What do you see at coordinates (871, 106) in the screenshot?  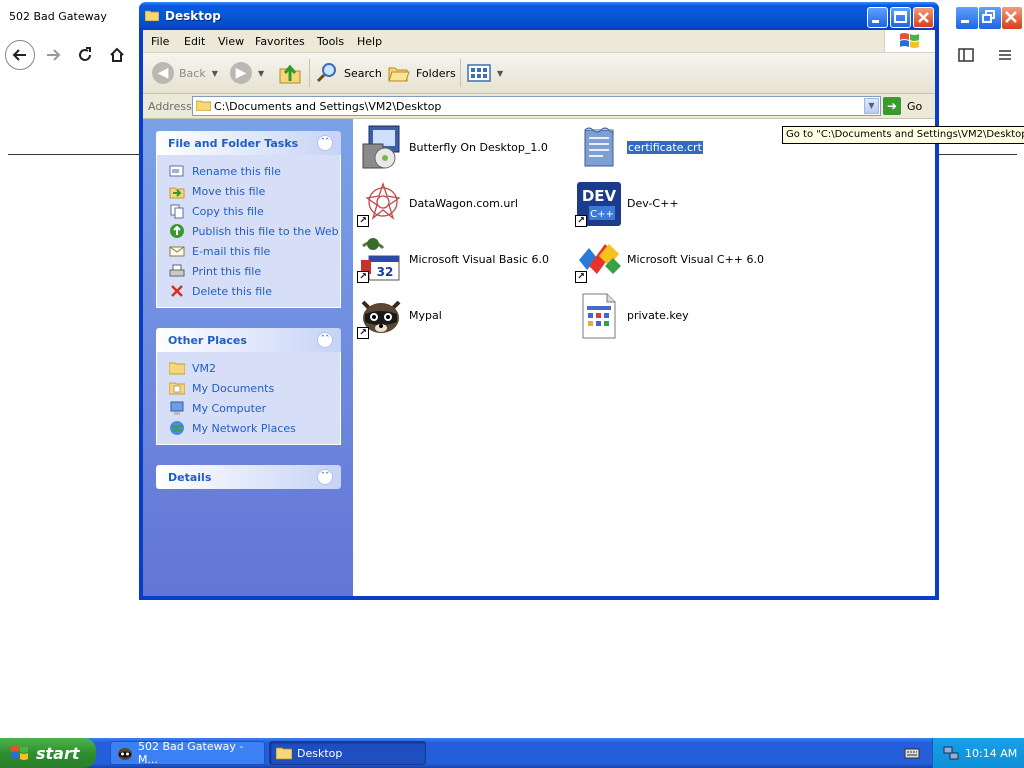 I see `address-dropdown-button: ▼` at bounding box center [871, 106].